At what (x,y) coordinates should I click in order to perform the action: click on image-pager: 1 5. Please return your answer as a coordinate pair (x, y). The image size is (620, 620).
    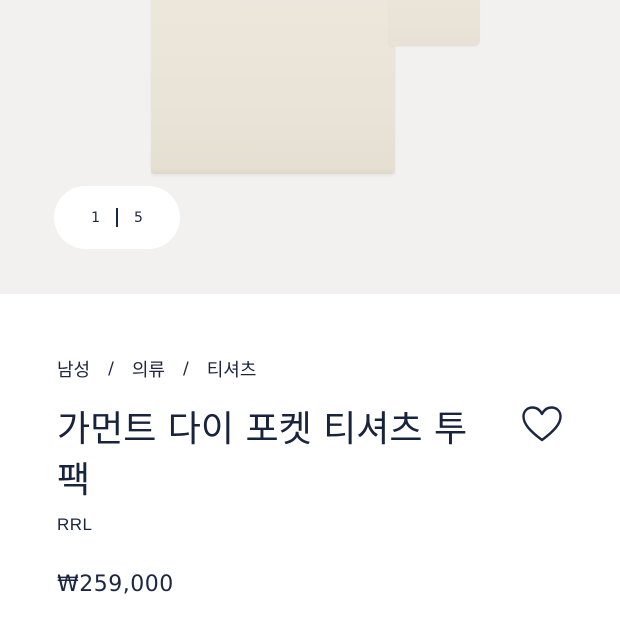
    Looking at the image, I should click on (117, 217).